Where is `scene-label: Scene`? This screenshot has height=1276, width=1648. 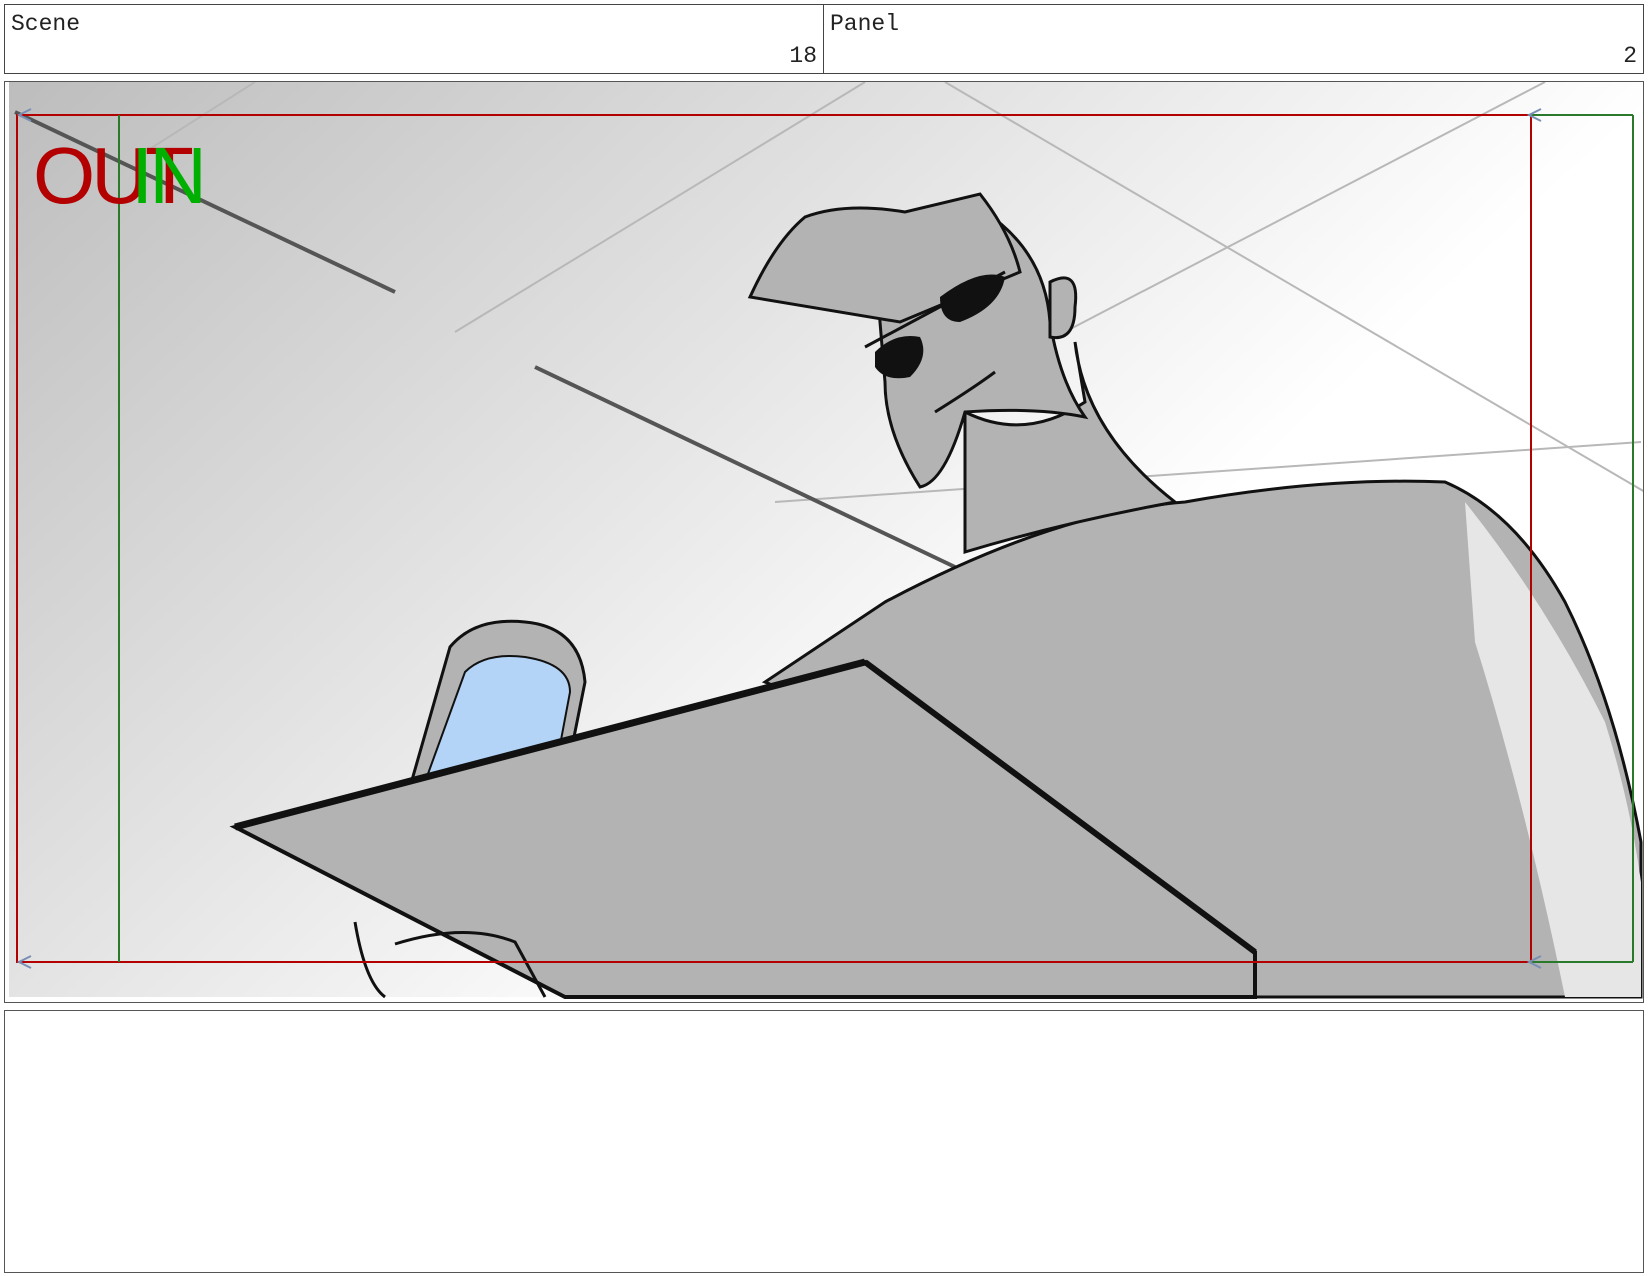 scene-label: Scene is located at coordinates (46, 24).